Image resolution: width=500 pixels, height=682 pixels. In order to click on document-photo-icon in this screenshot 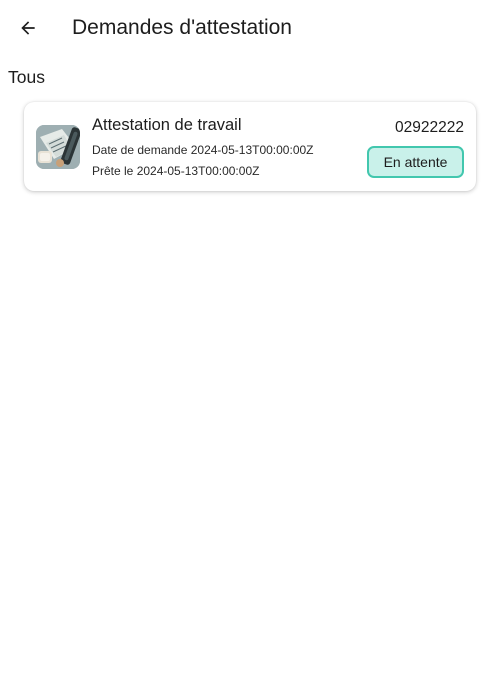, I will do `click(58, 147)`.